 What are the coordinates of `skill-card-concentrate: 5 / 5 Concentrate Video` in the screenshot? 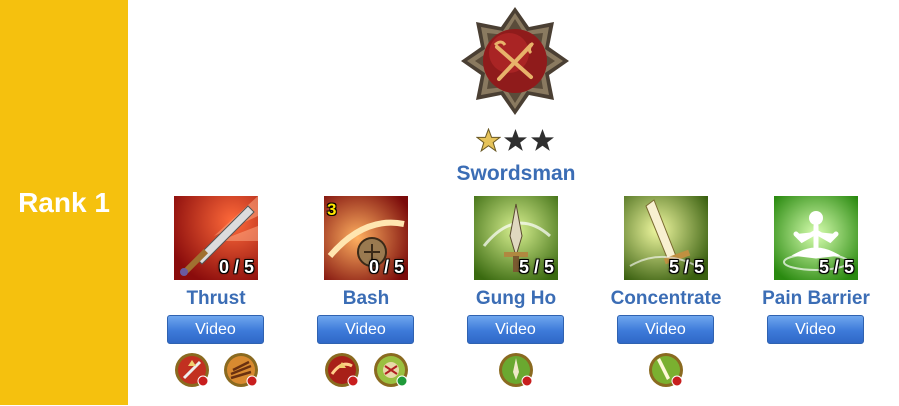 It's located at (666, 301).